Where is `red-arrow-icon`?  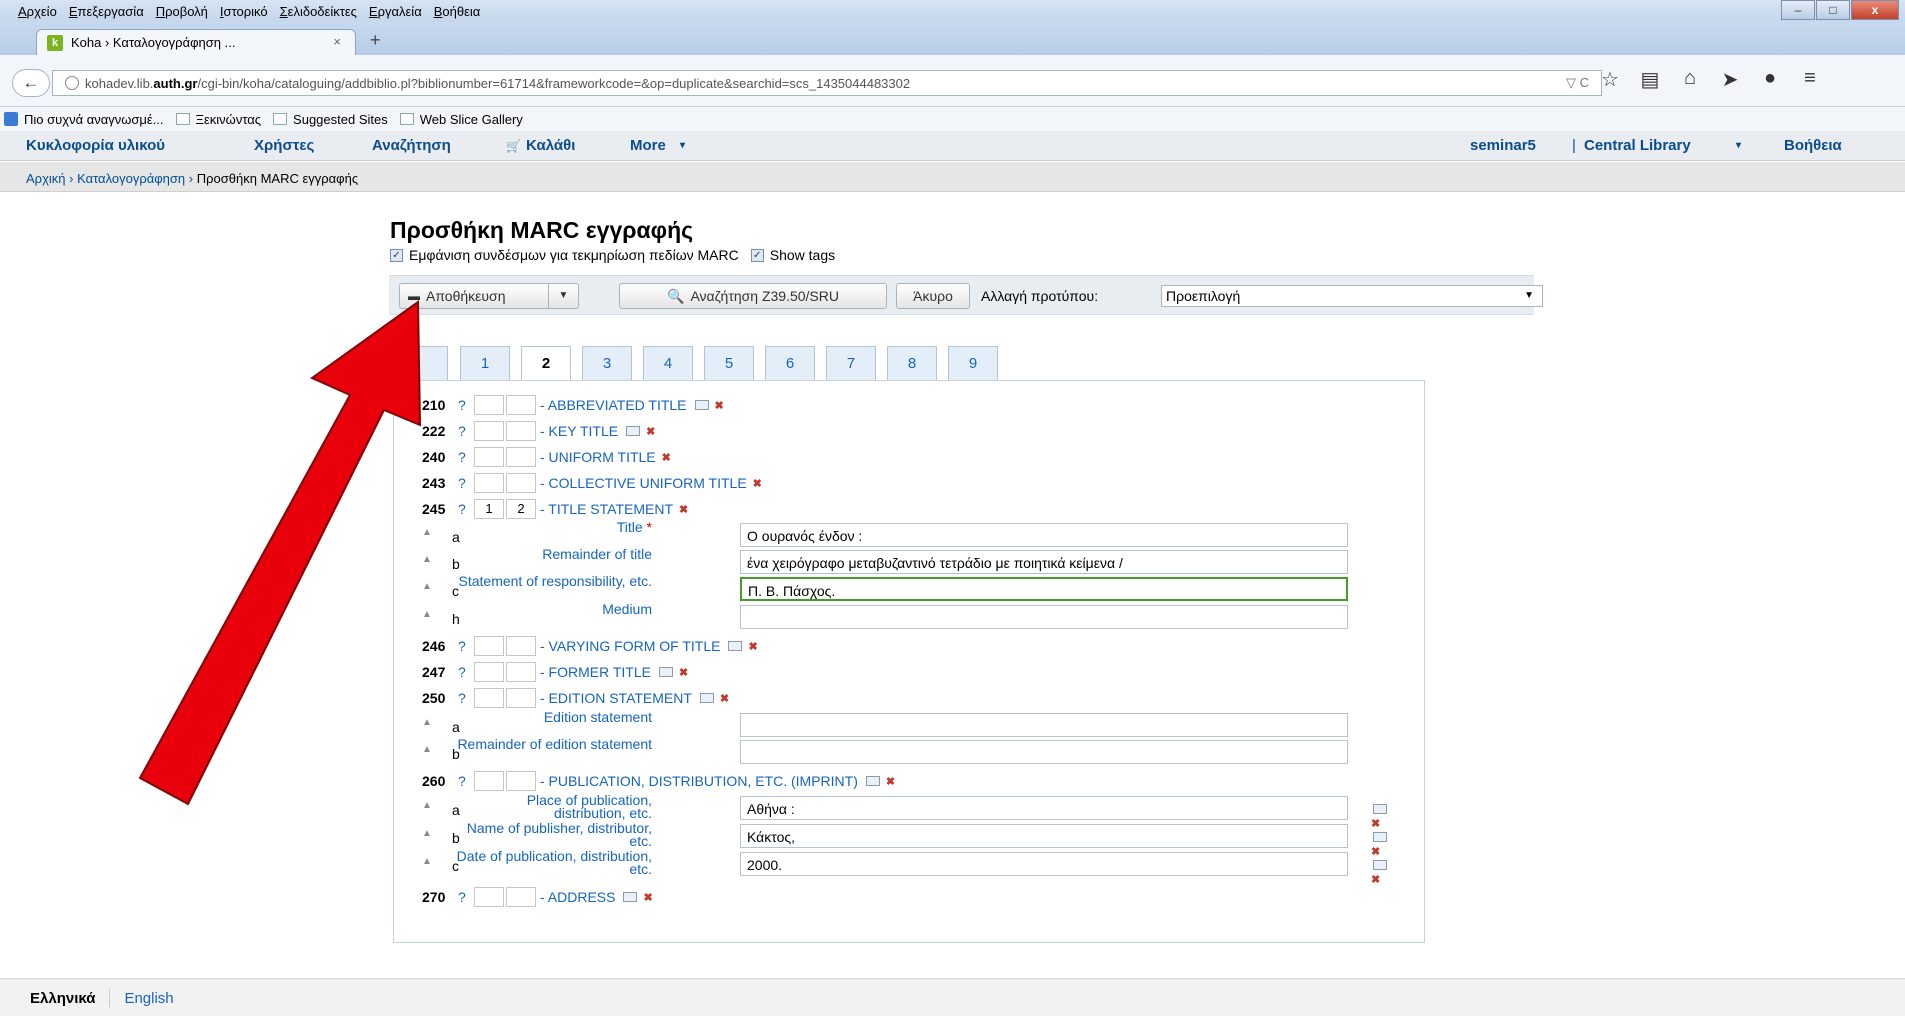 red-arrow-icon is located at coordinates (280, 553).